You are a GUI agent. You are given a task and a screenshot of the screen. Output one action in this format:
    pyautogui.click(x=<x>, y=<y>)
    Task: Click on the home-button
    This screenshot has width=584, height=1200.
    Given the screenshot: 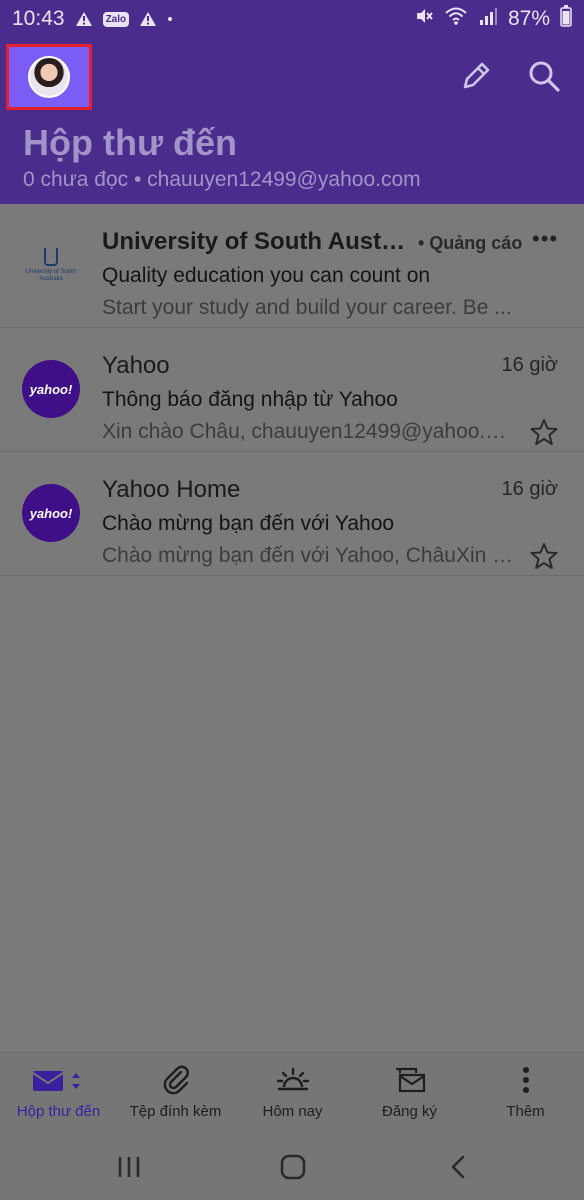 What is the action you would take?
    pyautogui.click(x=293, y=1169)
    